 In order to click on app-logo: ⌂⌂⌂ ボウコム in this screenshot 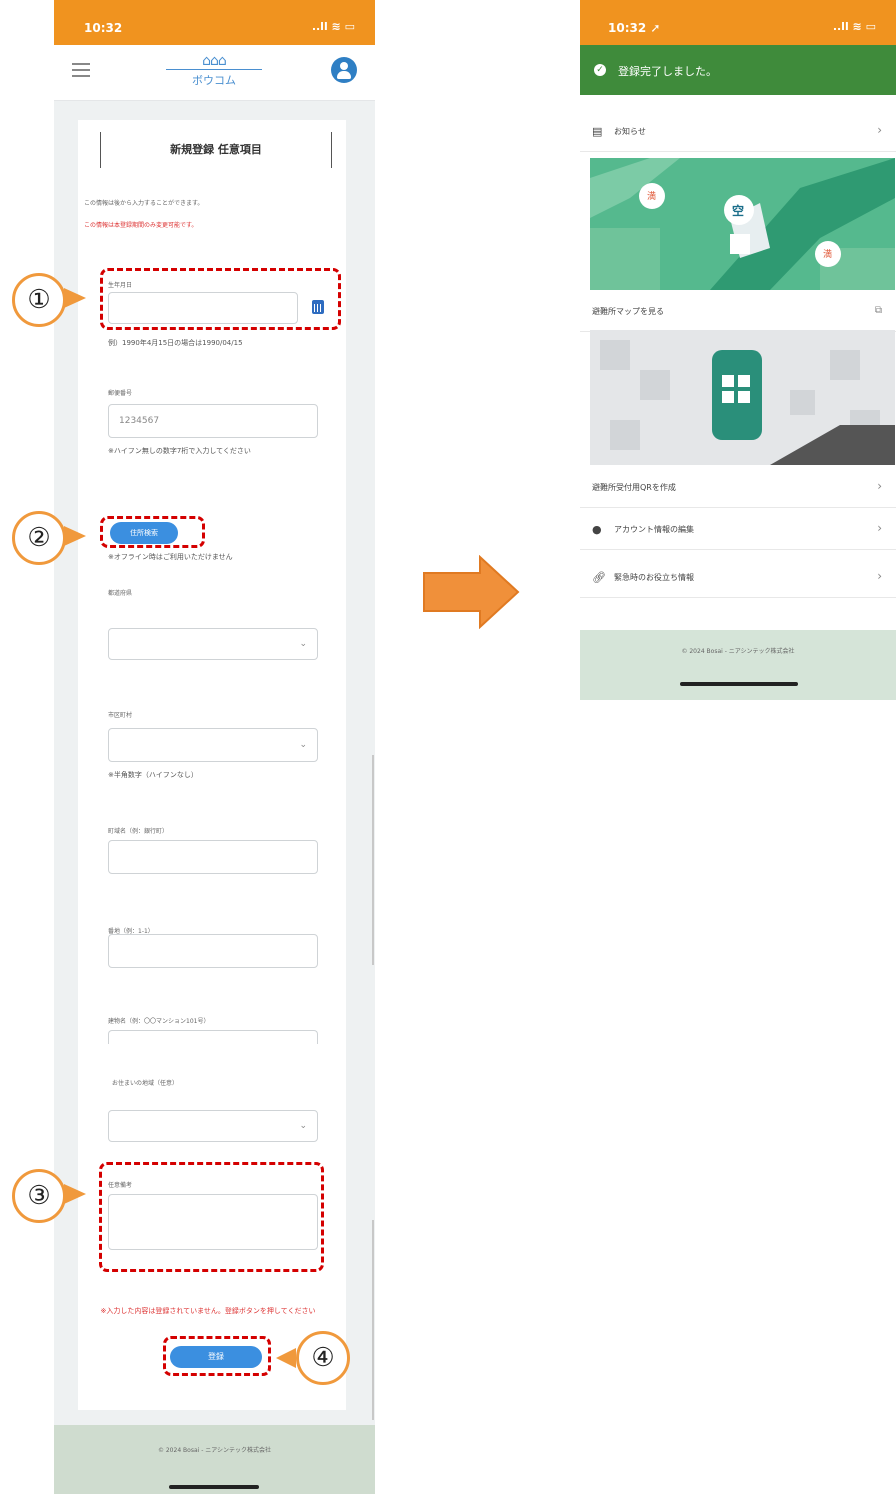, I will do `click(214, 73)`.